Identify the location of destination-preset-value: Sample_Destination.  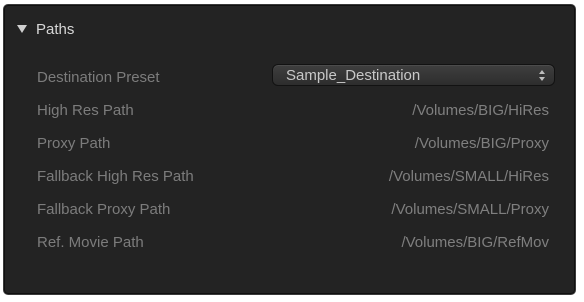
(353, 75).